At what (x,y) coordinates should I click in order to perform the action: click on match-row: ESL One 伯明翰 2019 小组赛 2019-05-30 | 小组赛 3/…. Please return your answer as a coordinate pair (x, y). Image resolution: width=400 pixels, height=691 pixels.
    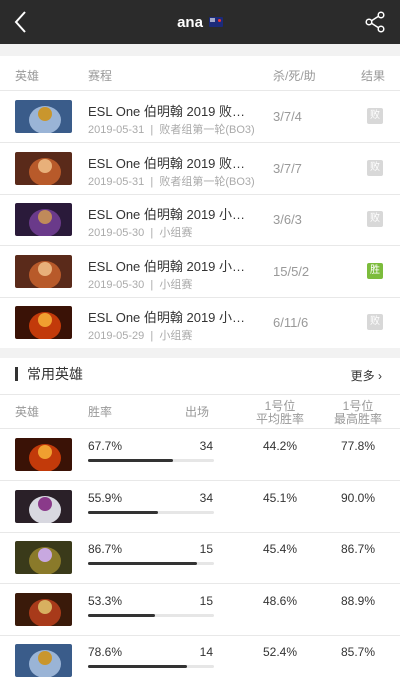
    Looking at the image, I should click on (200, 220).